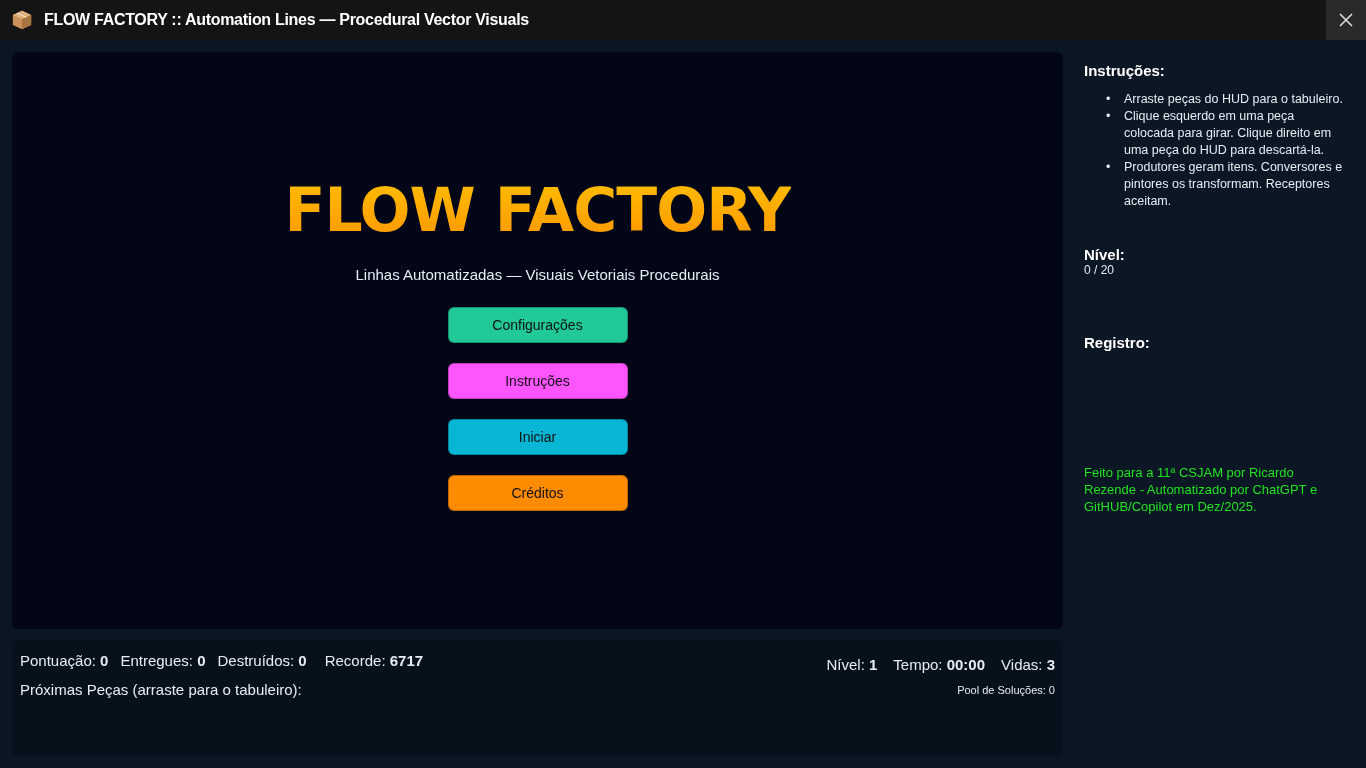 The width and height of the screenshot is (1366, 768). I want to click on package-icon, so click(22, 20).